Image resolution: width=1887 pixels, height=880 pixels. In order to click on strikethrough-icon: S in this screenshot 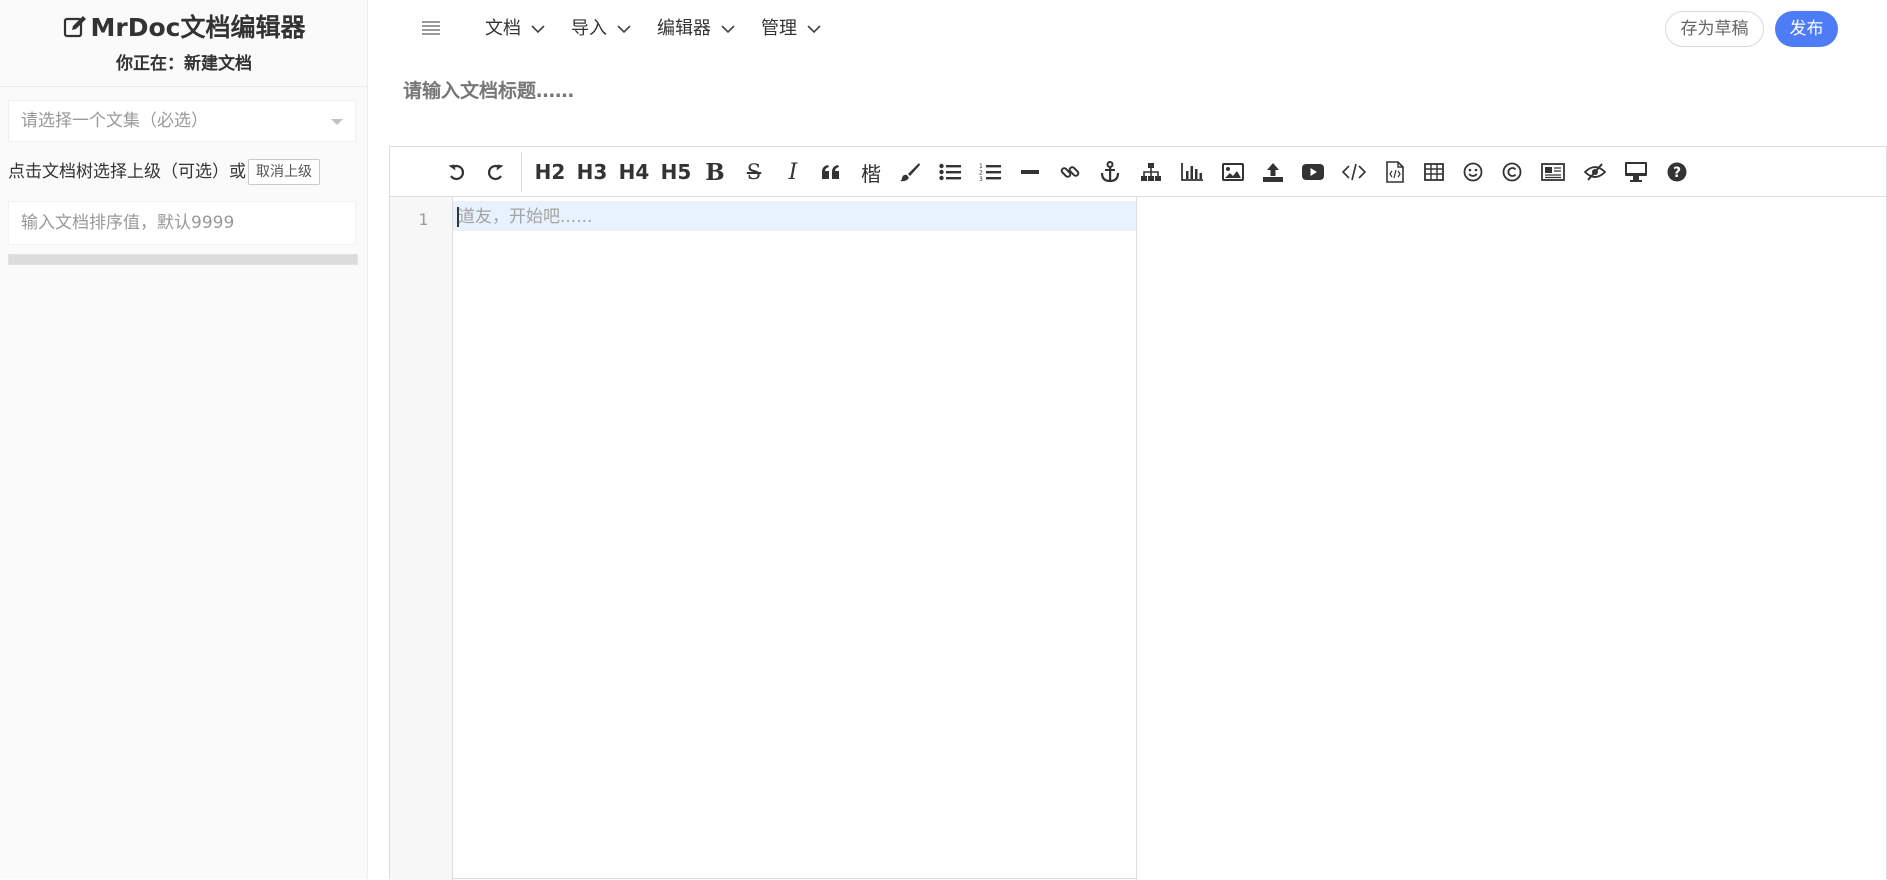, I will do `click(754, 172)`.